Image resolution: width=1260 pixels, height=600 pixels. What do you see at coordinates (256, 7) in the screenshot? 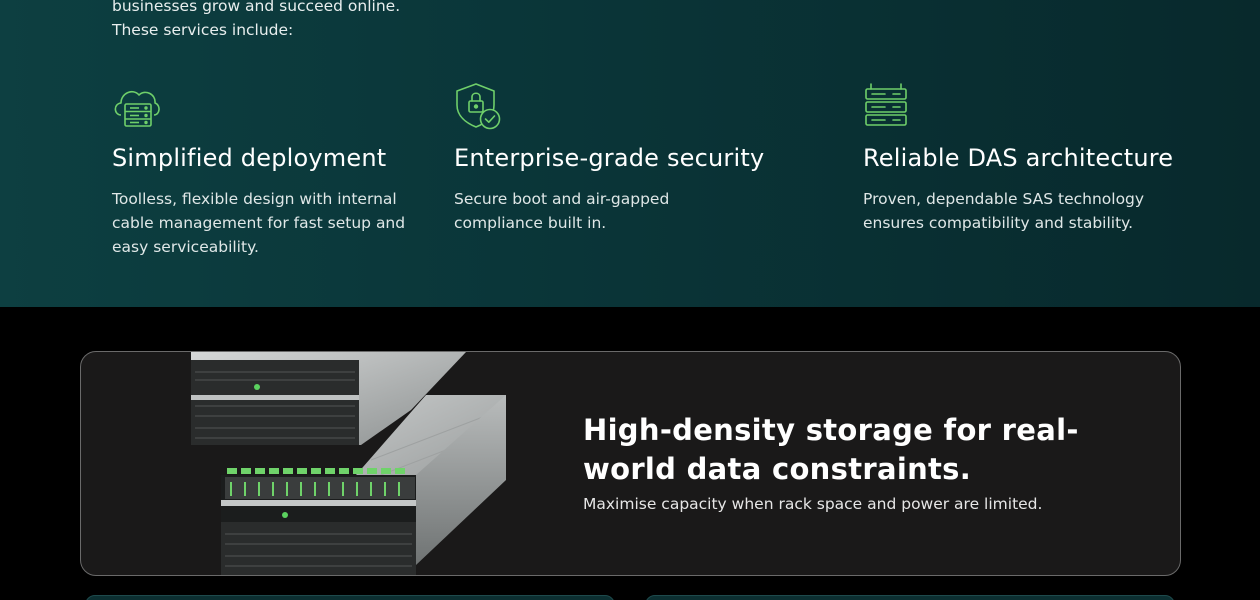
I see `intro-line-1: businesses grow and succeed online.` at bounding box center [256, 7].